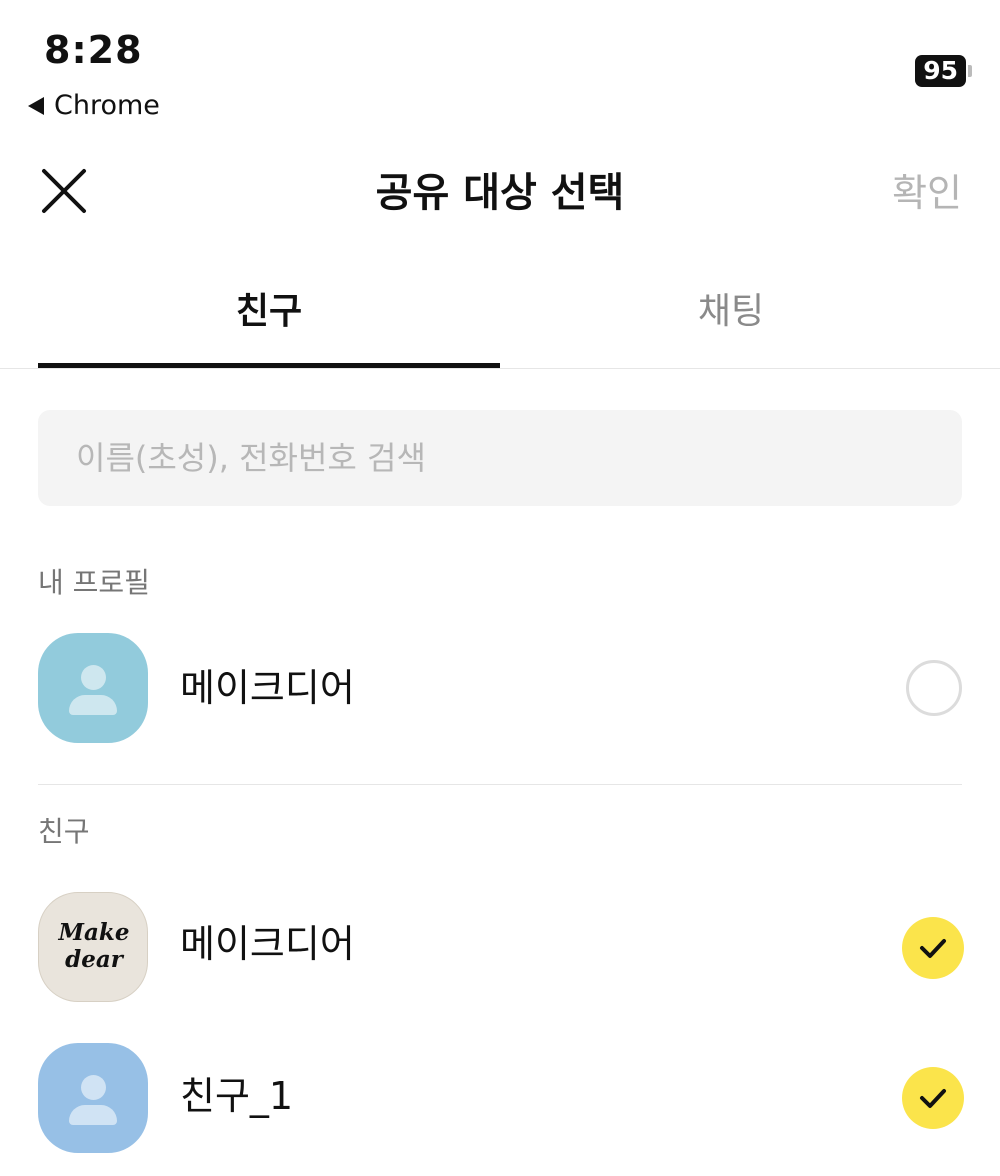 The height and width of the screenshot is (1176, 1000). What do you see at coordinates (64, 831) in the screenshot?
I see `section-label-friends: 친구` at bounding box center [64, 831].